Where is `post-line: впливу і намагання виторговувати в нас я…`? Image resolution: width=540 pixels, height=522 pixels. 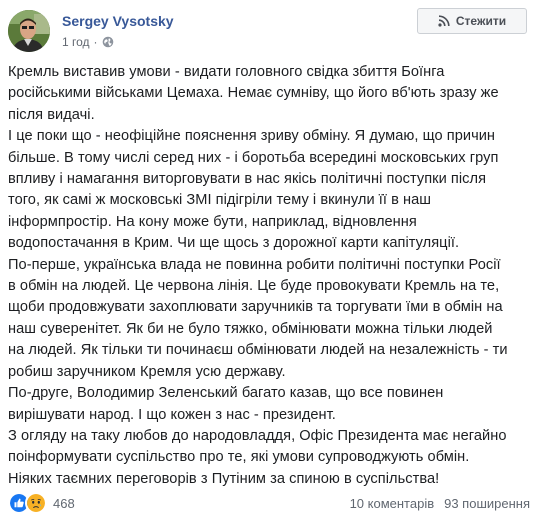 post-line: впливу і намагання виторговувати в нас я… is located at coordinates (247, 179).